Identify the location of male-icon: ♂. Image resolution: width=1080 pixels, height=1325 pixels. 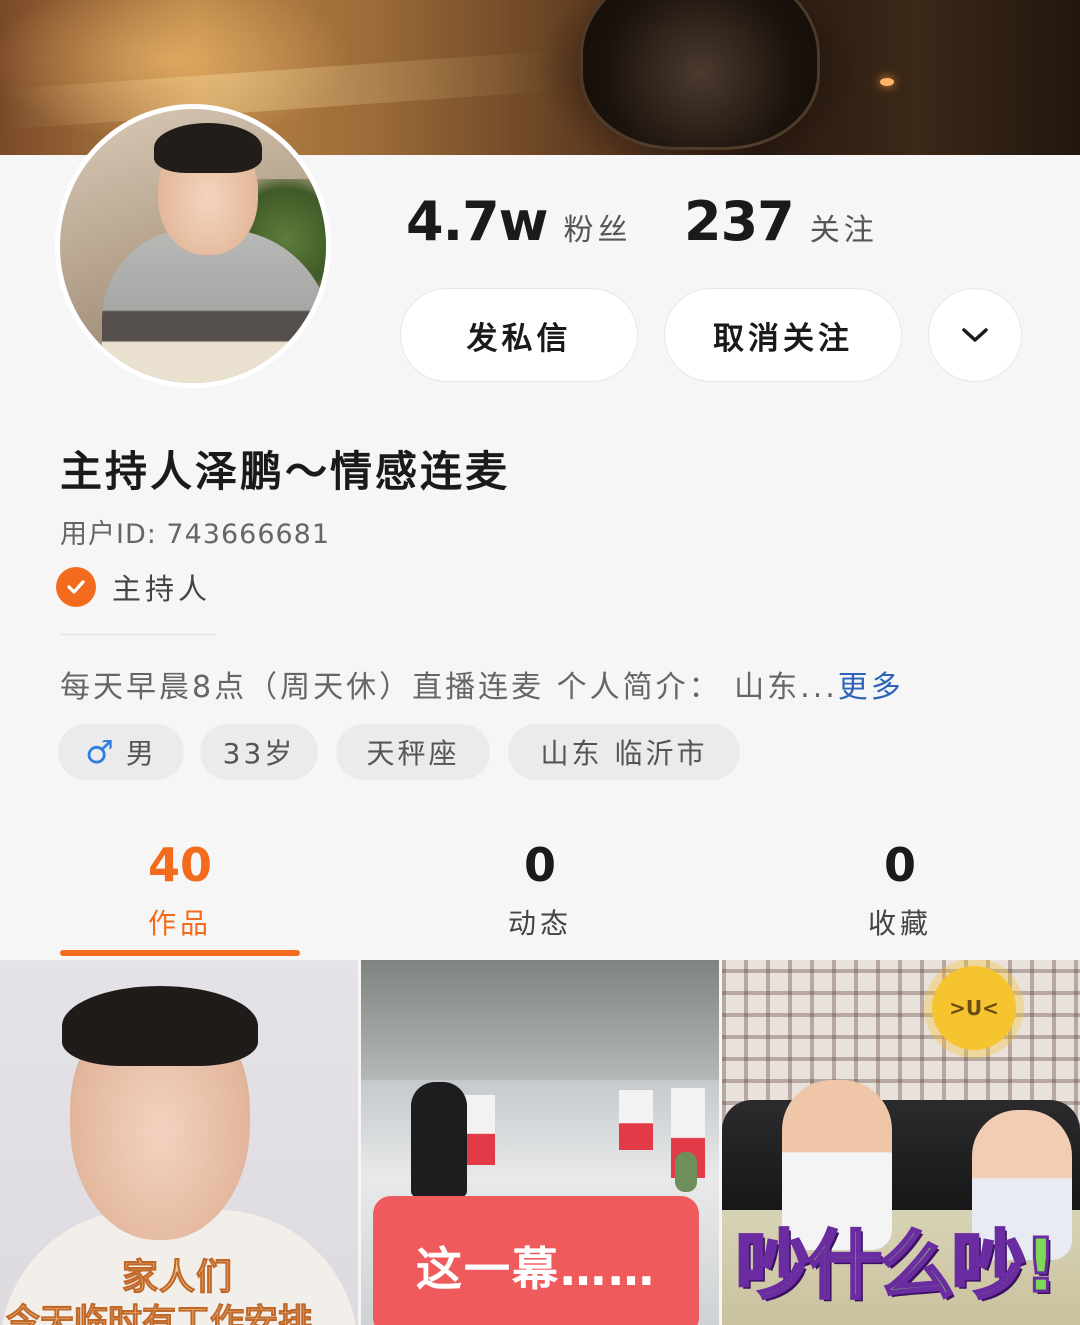
(99, 752).